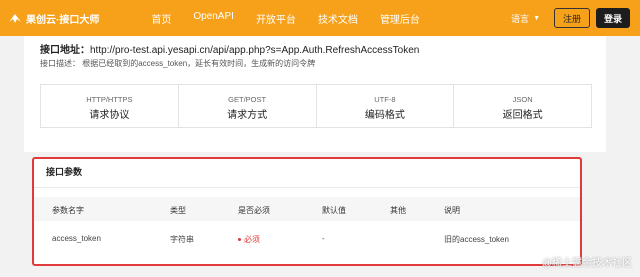 This screenshot has width=640, height=277. What do you see at coordinates (307, 209) in the screenshot?
I see `params-table-header: 参数名字 类型 是否必须 默认值 其他 说明` at bounding box center [307, 209].